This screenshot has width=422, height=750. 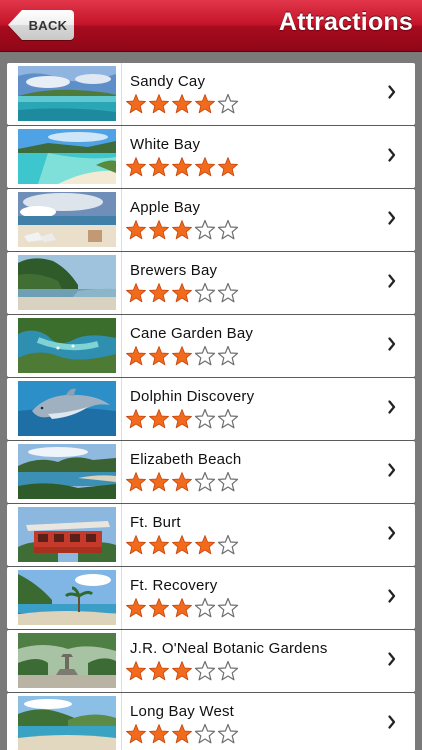 I want to click on attraction-name: Ft. Recovery, so click(x=174, y=585).